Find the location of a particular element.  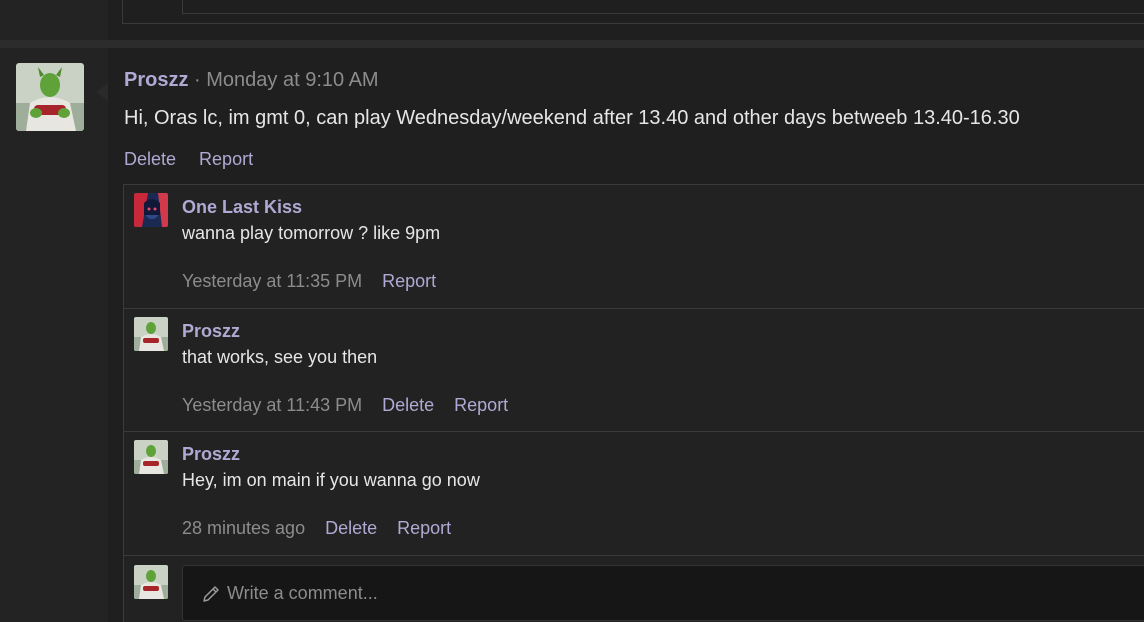

post-pointer-arrow is located at coordinates (102, 92).